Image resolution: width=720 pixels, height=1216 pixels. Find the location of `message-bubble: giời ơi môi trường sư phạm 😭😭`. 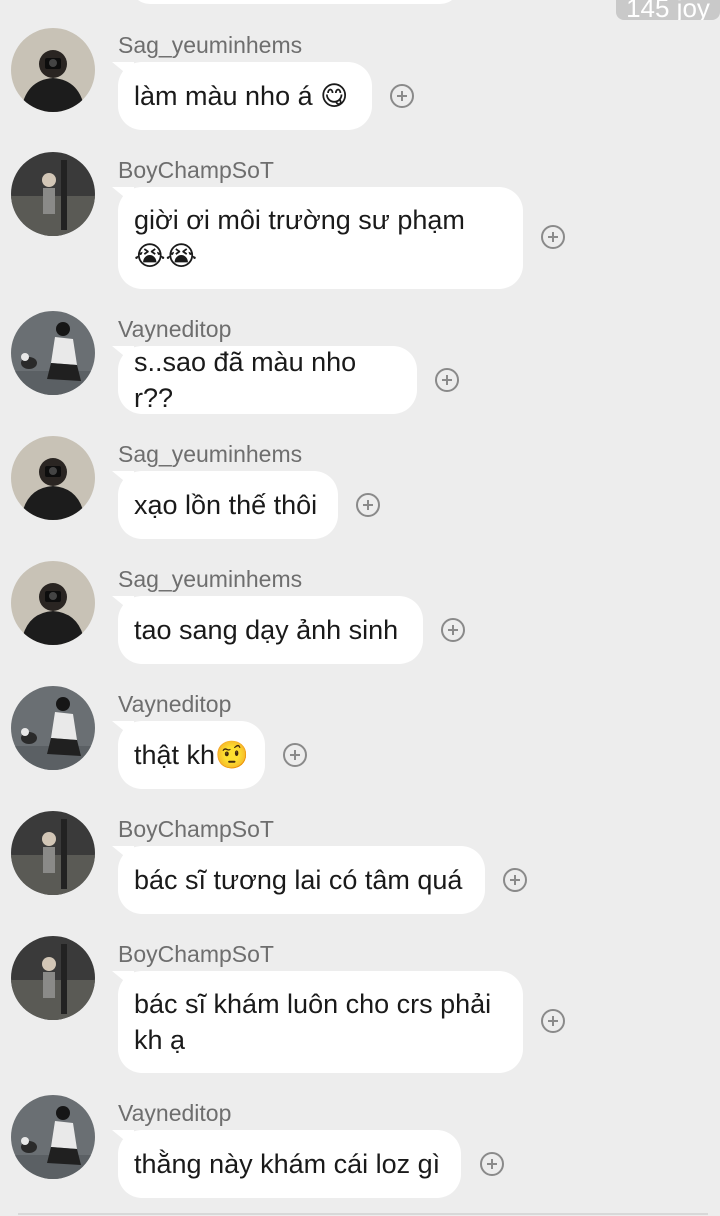

message-bubble: giời ơi môi trường sư phạm 😭😭 is located at coordinates (320, 238).